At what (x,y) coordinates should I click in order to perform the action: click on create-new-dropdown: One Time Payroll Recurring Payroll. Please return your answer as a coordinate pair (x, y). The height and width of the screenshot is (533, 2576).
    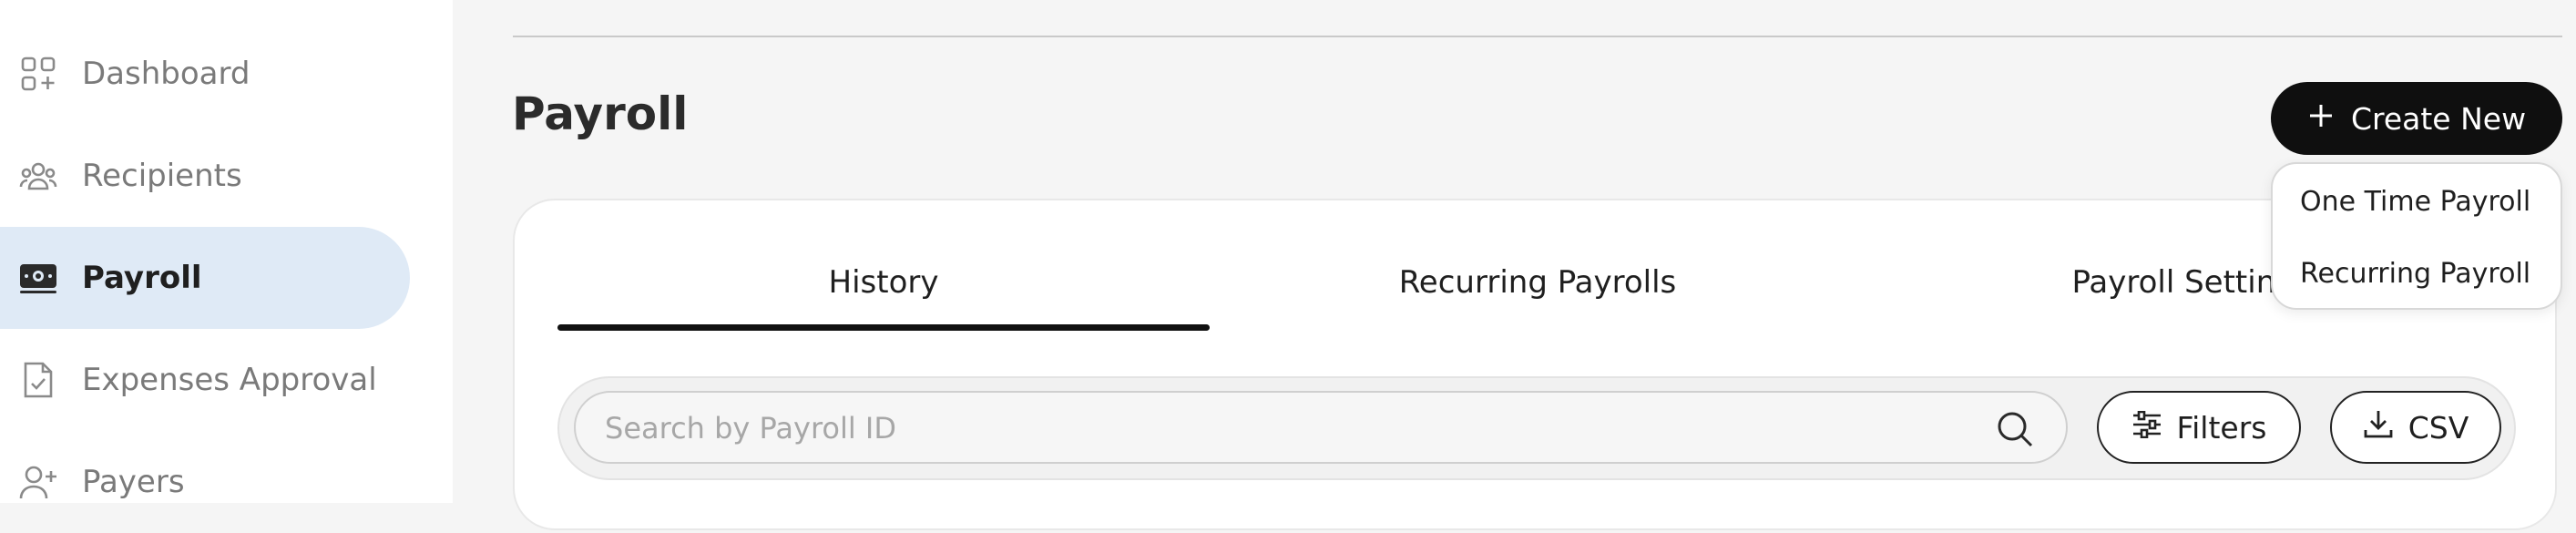
    Looking at the image, I should click on (2417, 236).